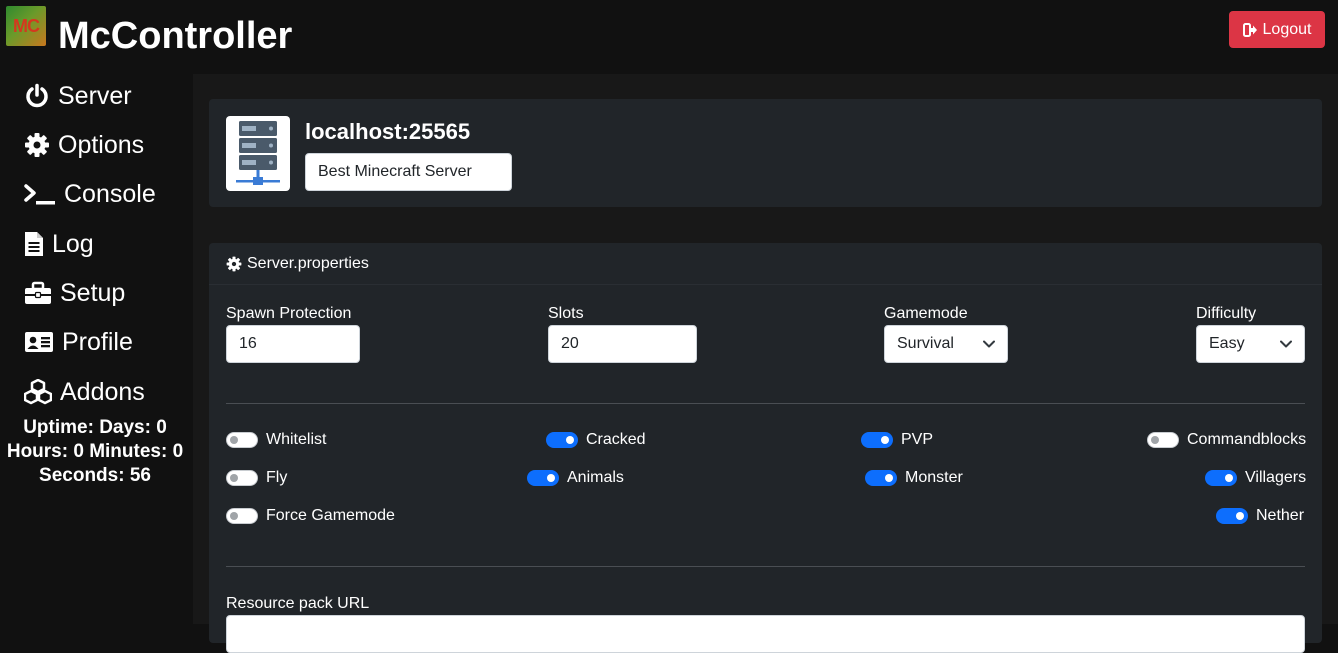  Describe the element at coordinates (1226, 313) in the screenshot. I see `difficulty-label: Difficulty` at that location.